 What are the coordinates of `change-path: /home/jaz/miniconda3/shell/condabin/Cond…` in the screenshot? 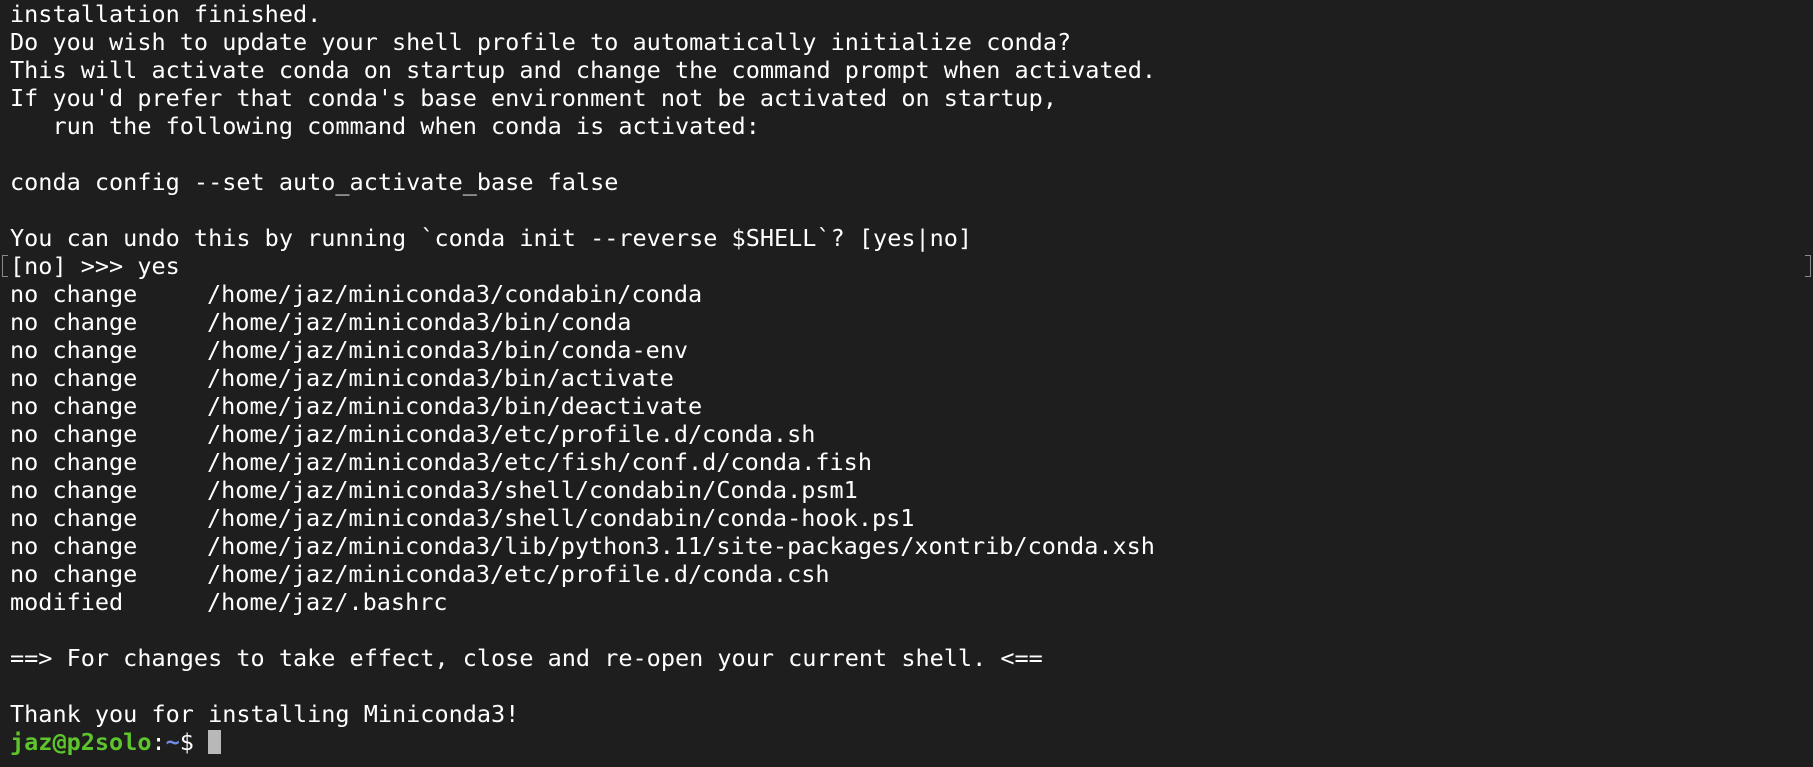 It's located at (532, 490).